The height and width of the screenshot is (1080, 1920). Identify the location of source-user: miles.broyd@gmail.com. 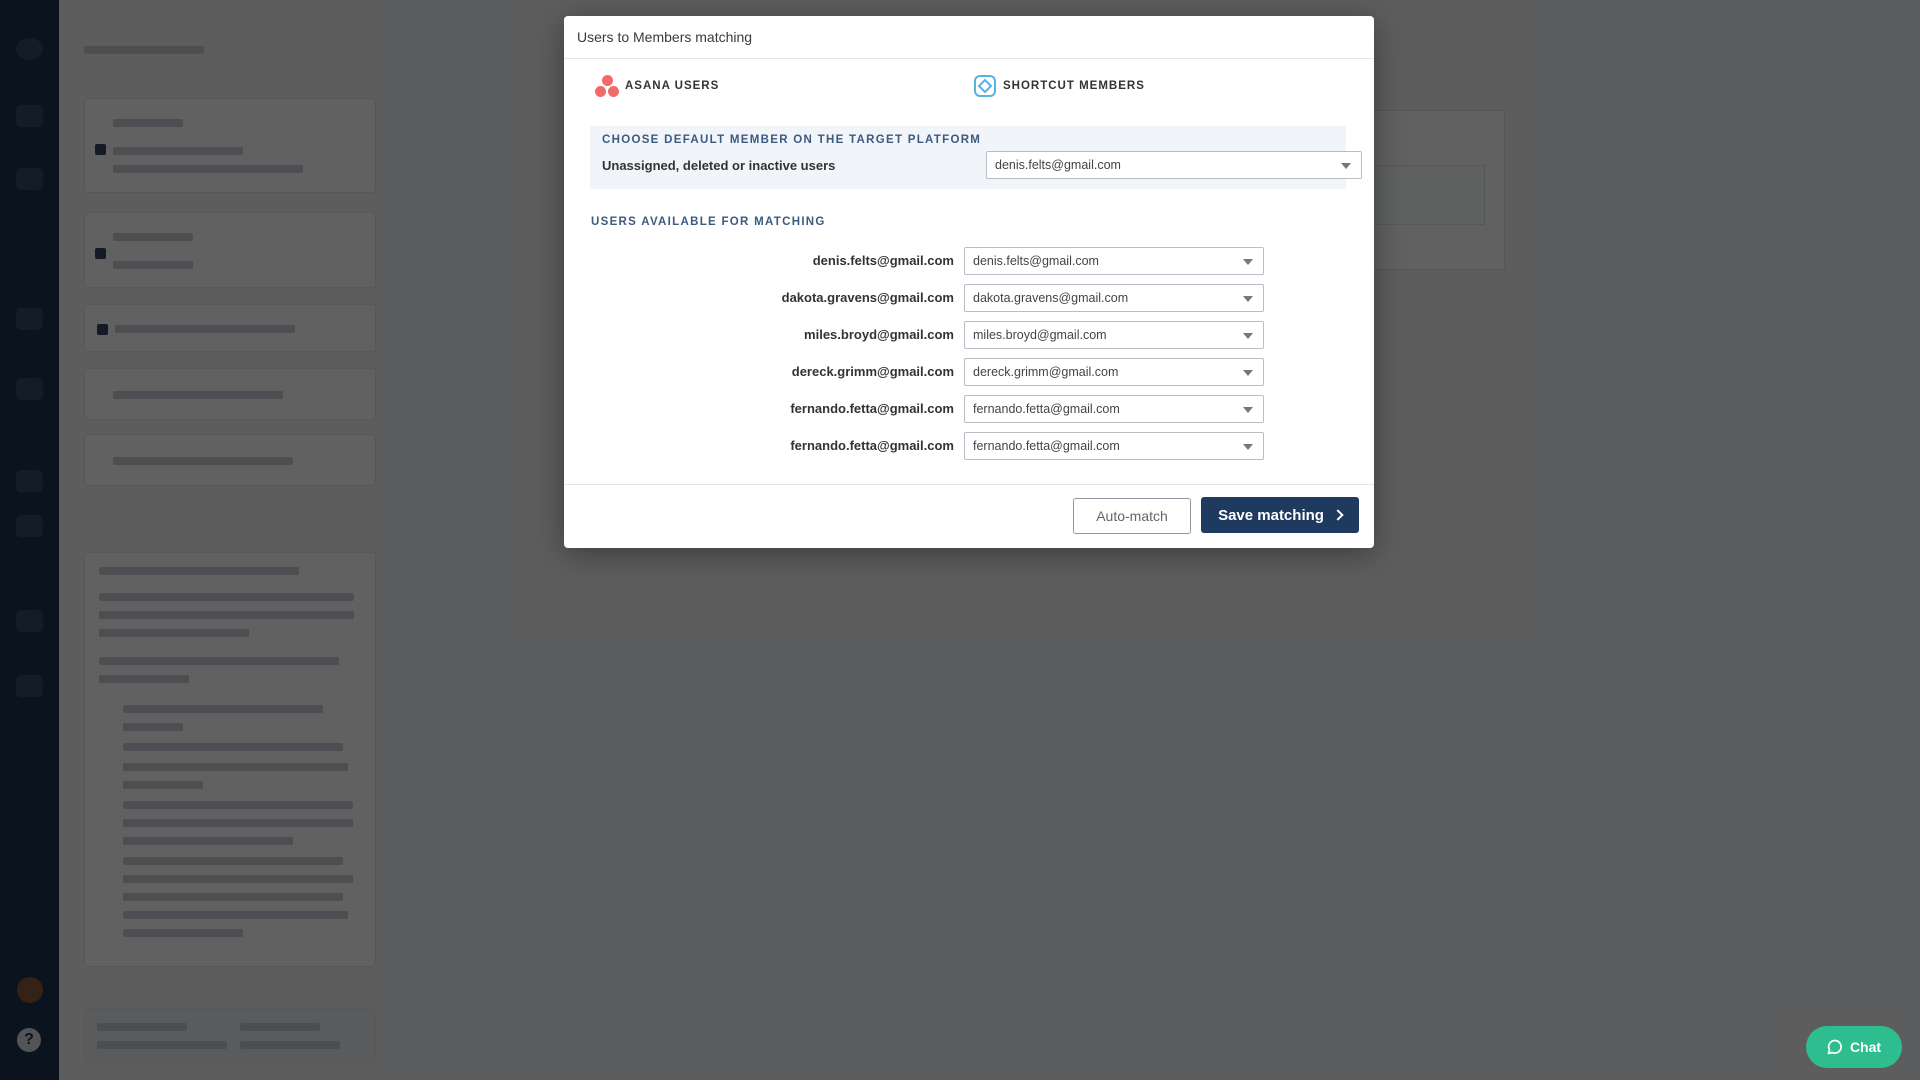
(879, 334).